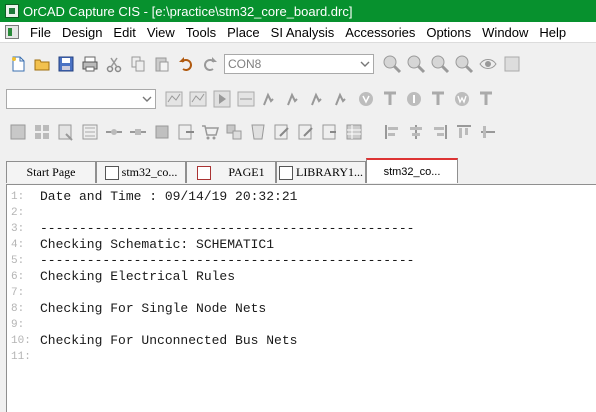 The width and height of the screenshot is (596, 412). Describe the element at coordinates (462, 99) in the screenshot. I see `w-circle-icon` at that location.